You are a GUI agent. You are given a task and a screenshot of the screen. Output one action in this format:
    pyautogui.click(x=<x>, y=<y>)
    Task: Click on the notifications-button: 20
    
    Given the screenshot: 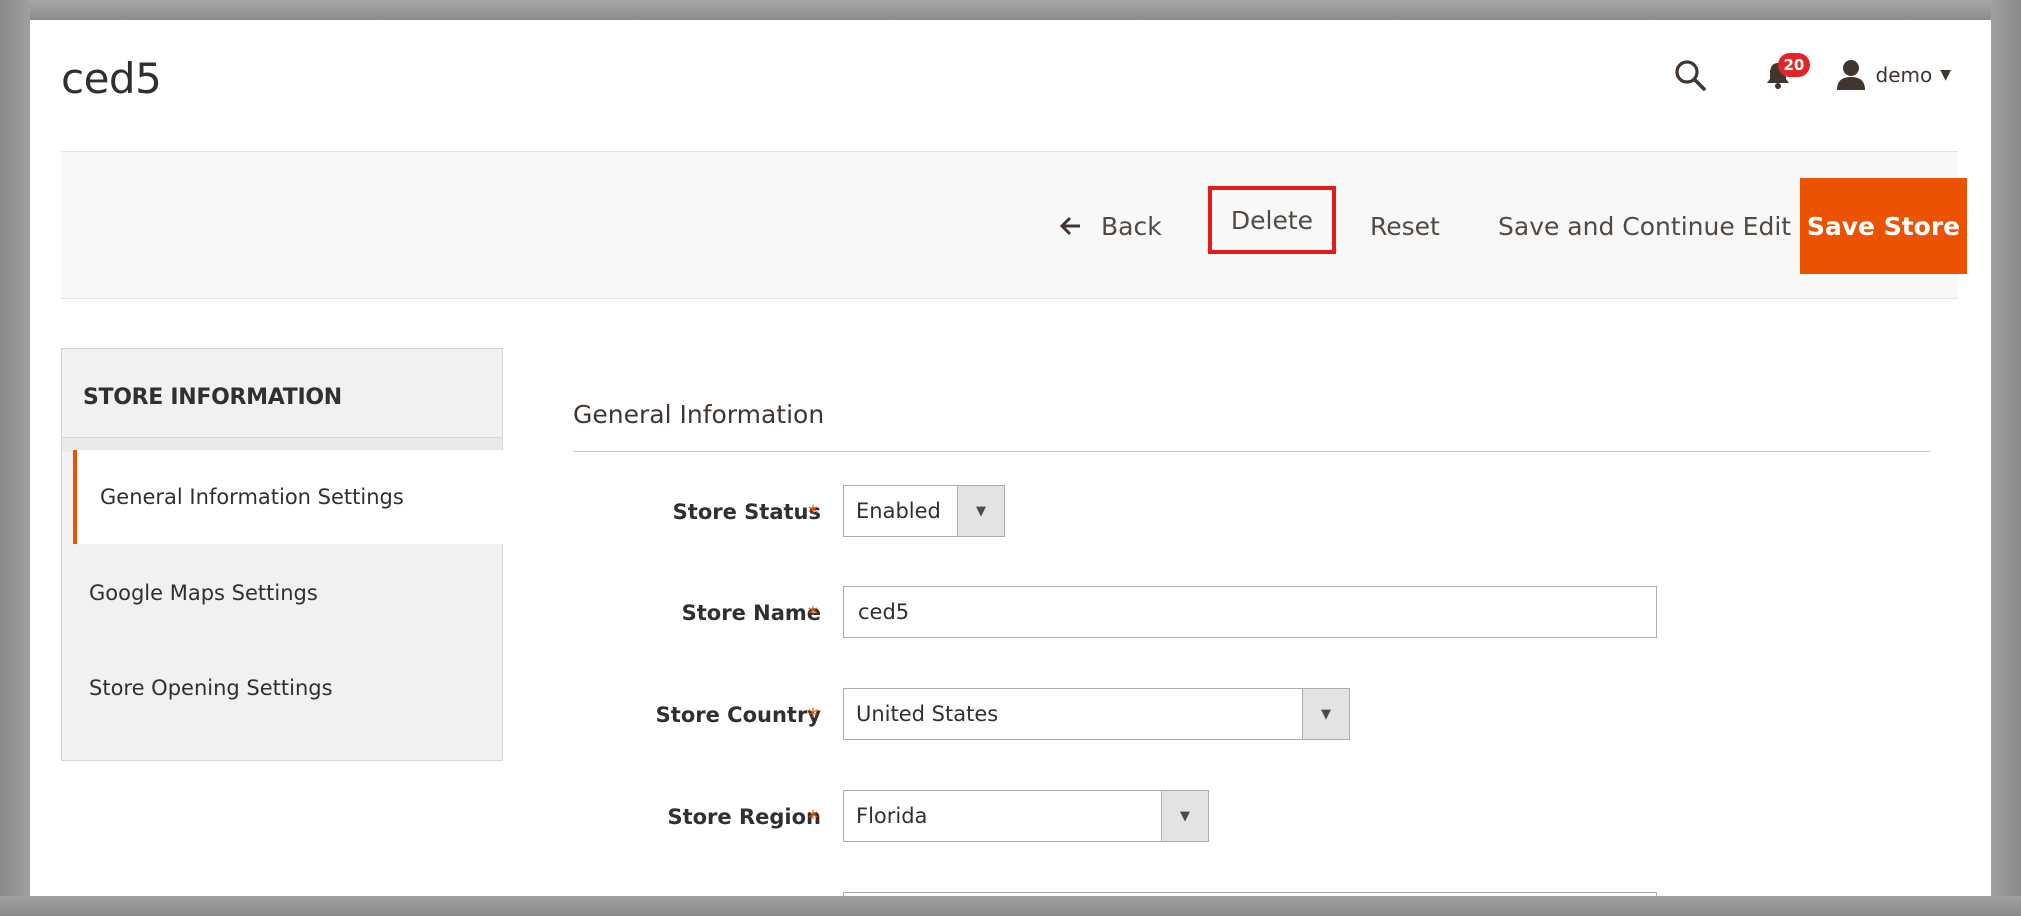 What is the action you would take?
    pyautogui.click(x=1784, y=74)
    